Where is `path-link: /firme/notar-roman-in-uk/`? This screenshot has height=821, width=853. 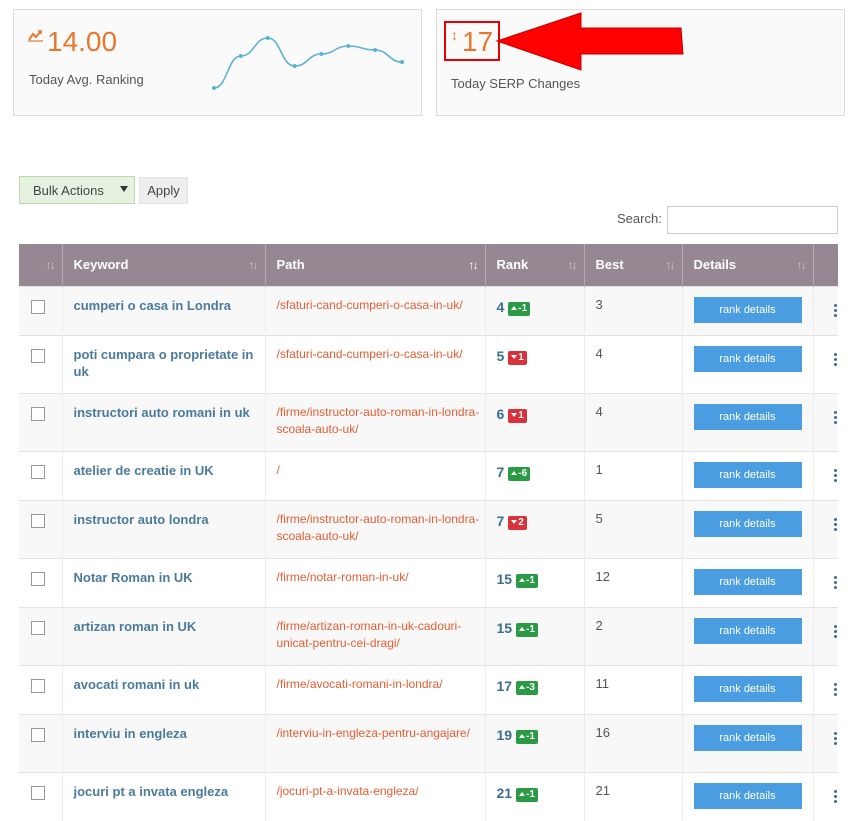
path-link: /firme/notar-roman-in-uk/ is located at coordinates (381, 577).